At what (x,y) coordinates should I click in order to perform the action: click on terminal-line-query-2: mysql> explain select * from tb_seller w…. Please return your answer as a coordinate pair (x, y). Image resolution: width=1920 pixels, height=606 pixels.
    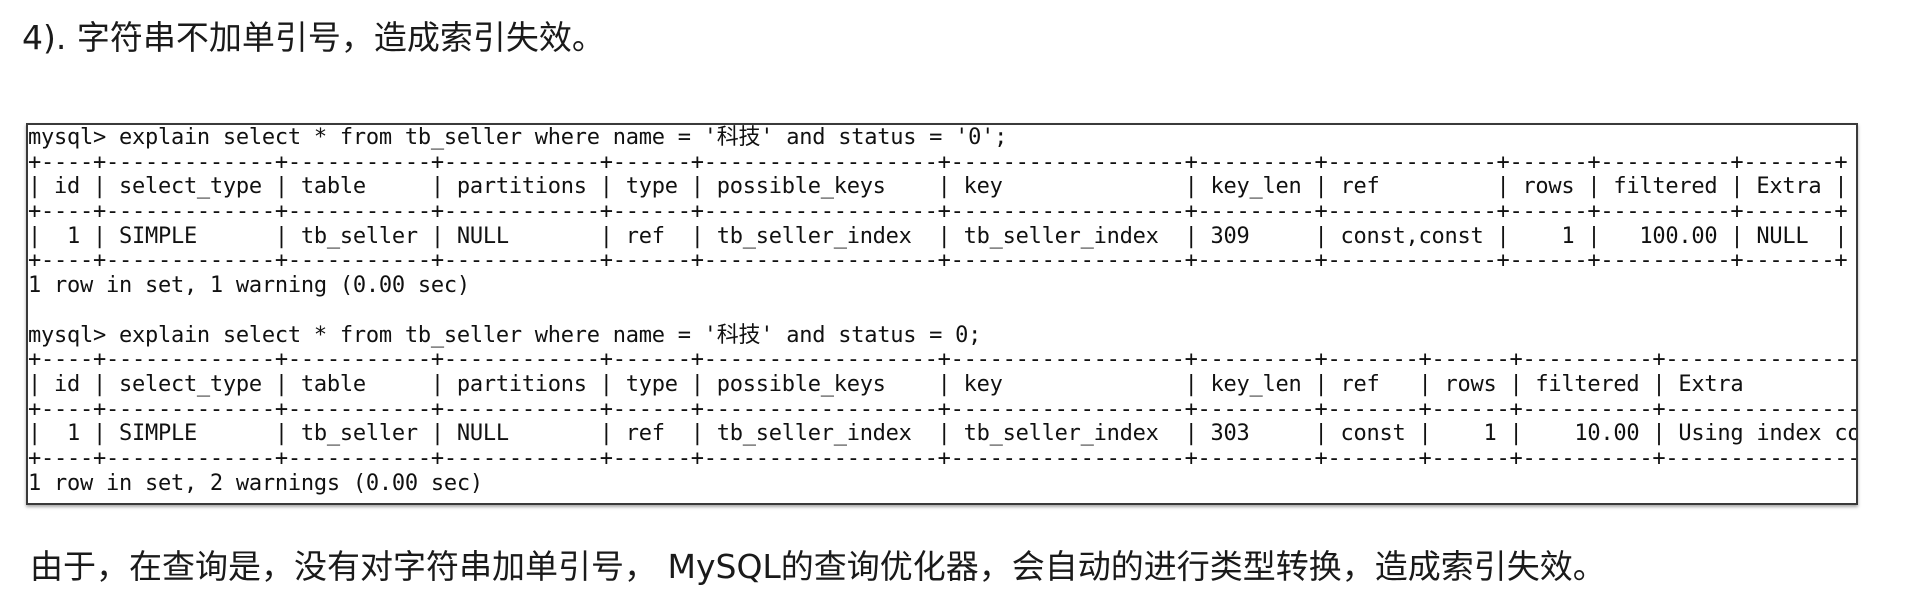
    Looking at the image, I should click on (505, 335).